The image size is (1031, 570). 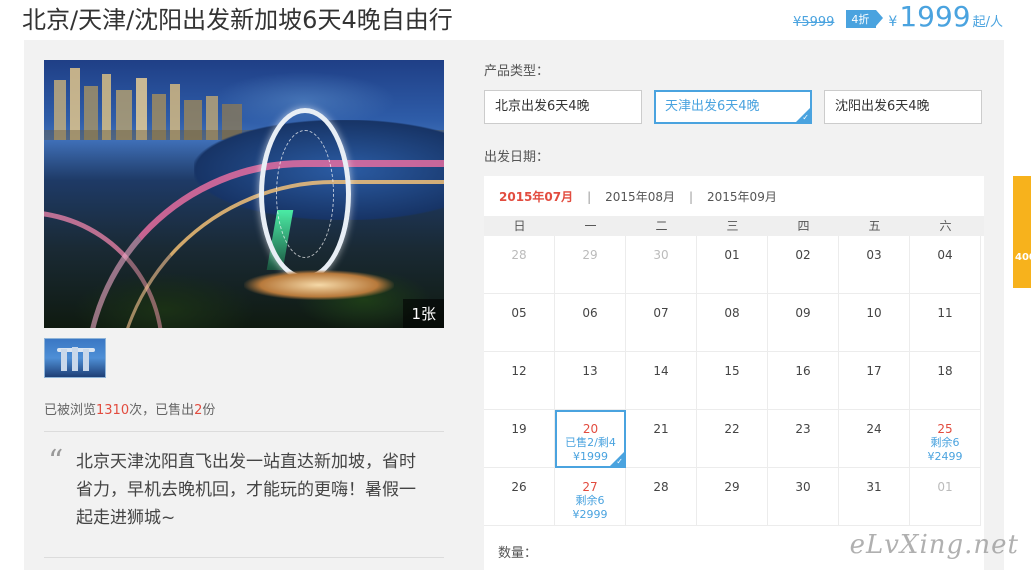 I want to click on views-prefix: 已被浏览, so click(x=70, y=410).